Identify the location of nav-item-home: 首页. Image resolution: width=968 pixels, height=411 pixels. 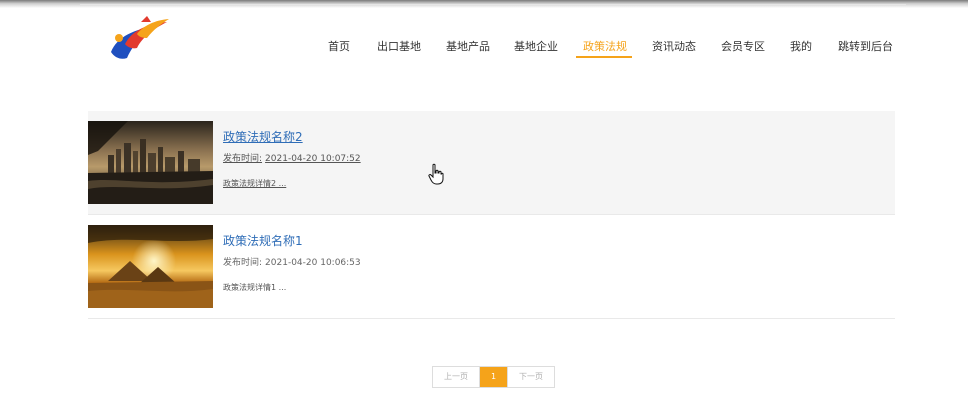
(339, 46).